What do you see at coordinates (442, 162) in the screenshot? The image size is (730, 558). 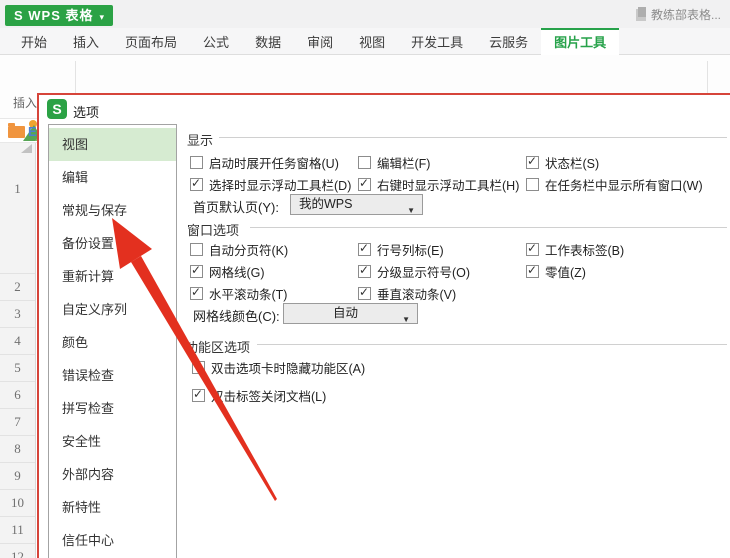 I see `option-checkbox: 编辑栏(F)` at bounding box center [442, 162].